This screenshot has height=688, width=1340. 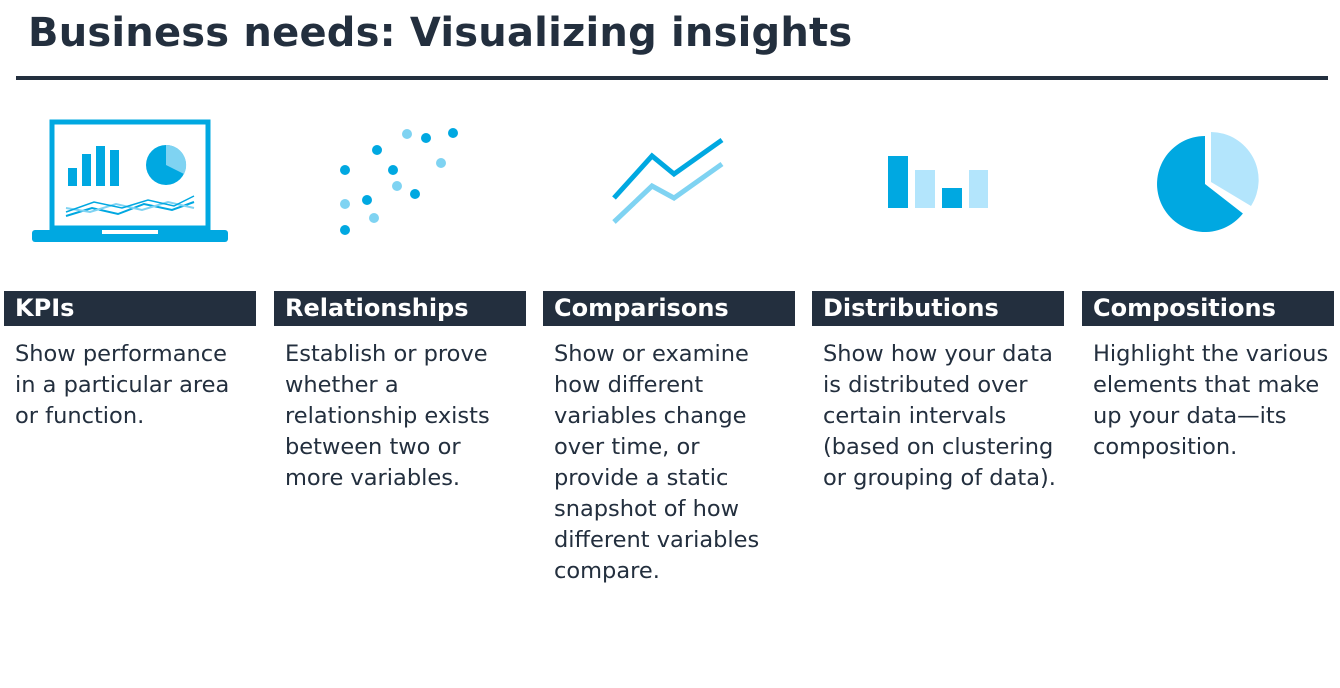 I want to click on category-heading: Relationships, so click(x=400, y=308).